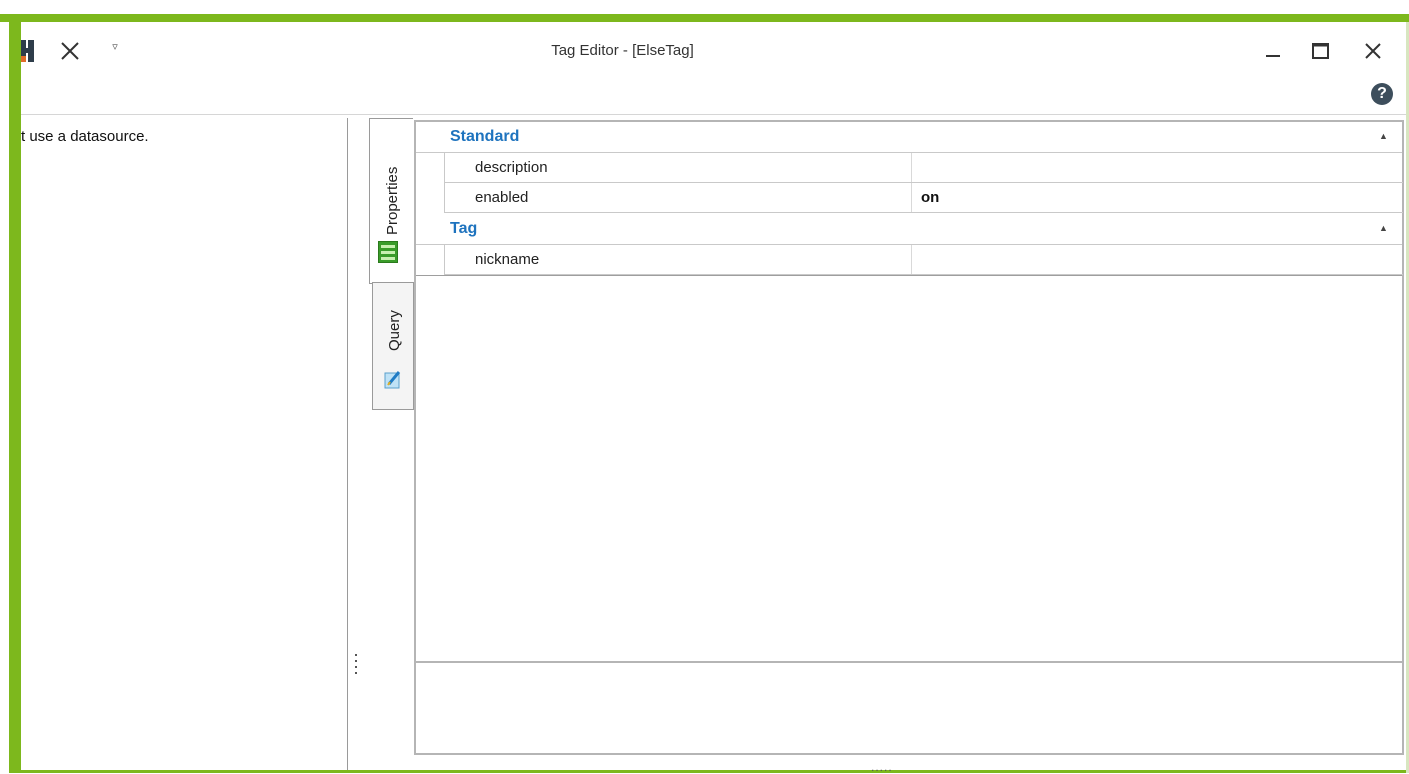  I want to click on title-bar: ▿ Tag Editor - [ElseTag] ?, so click(713, 63).